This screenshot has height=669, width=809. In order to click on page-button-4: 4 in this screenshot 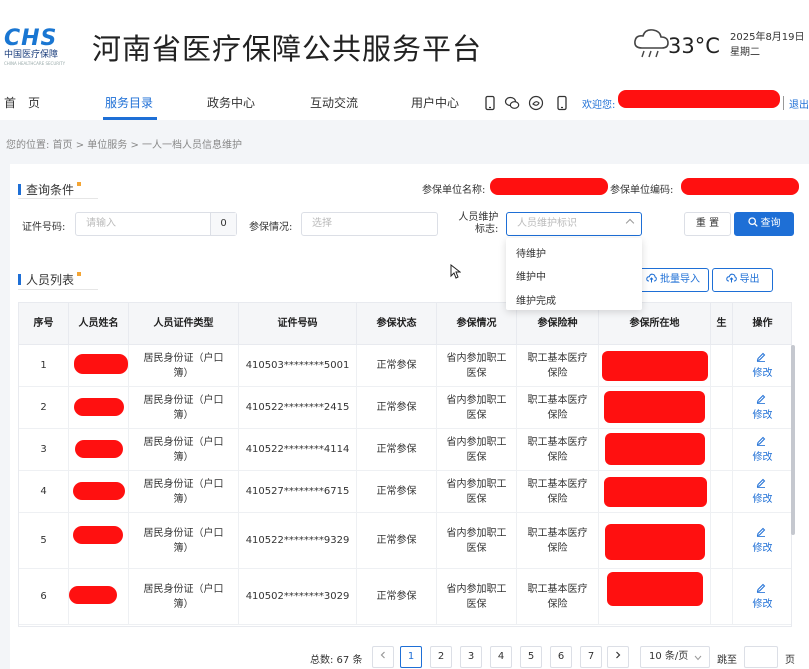, I will do `click(501, 657)`.